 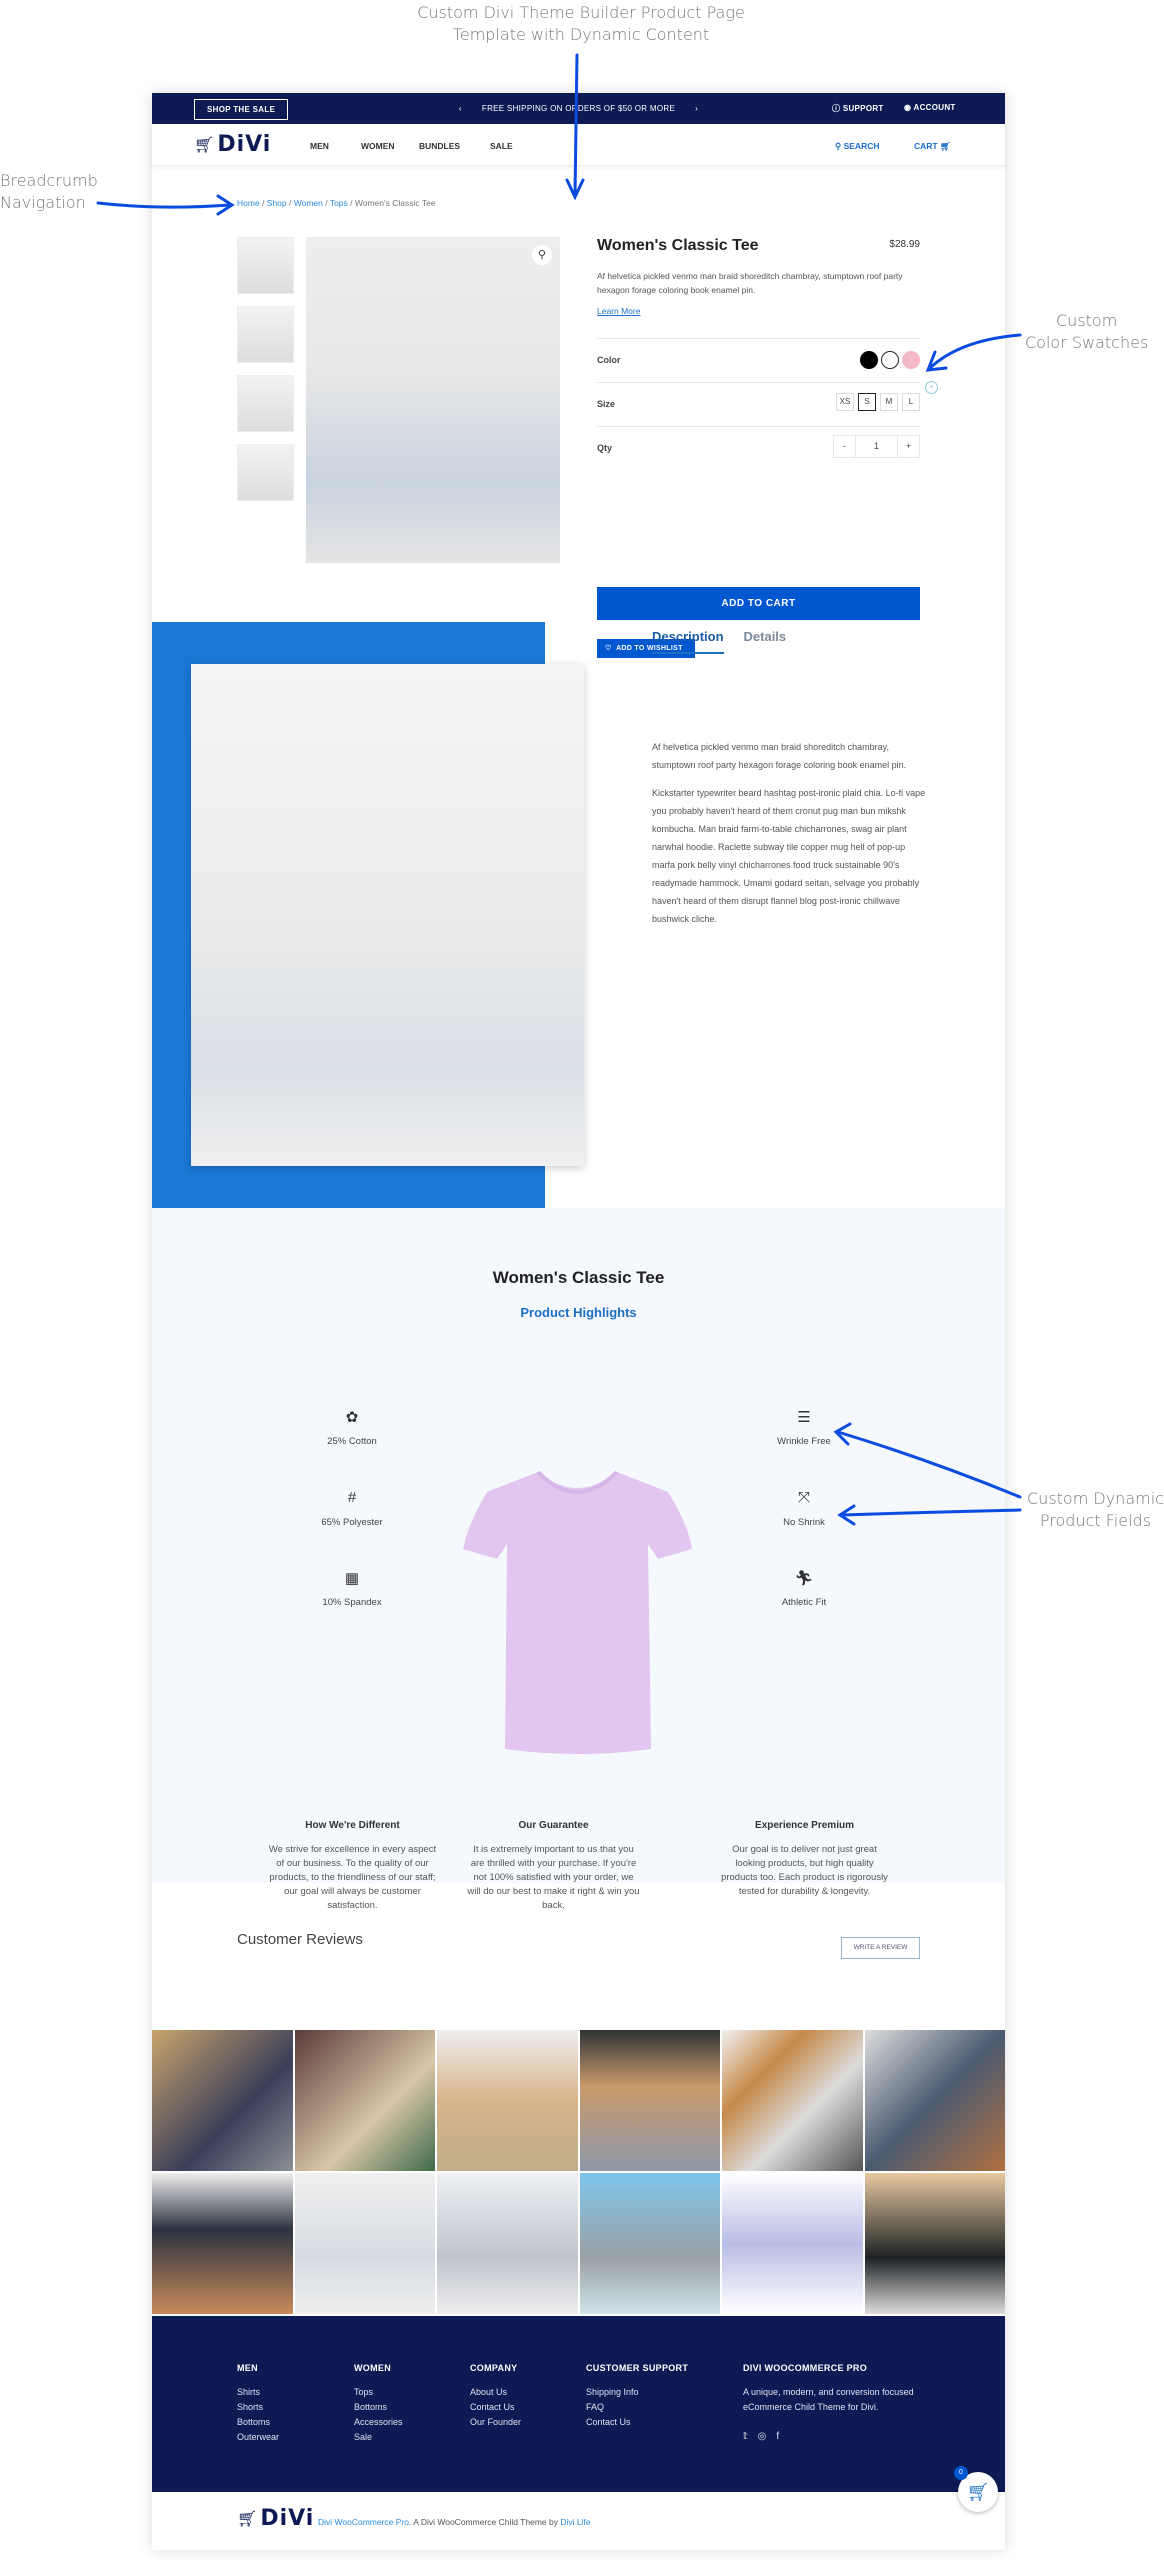 I want to click on swatch-pink, so click(x=911, y=360).